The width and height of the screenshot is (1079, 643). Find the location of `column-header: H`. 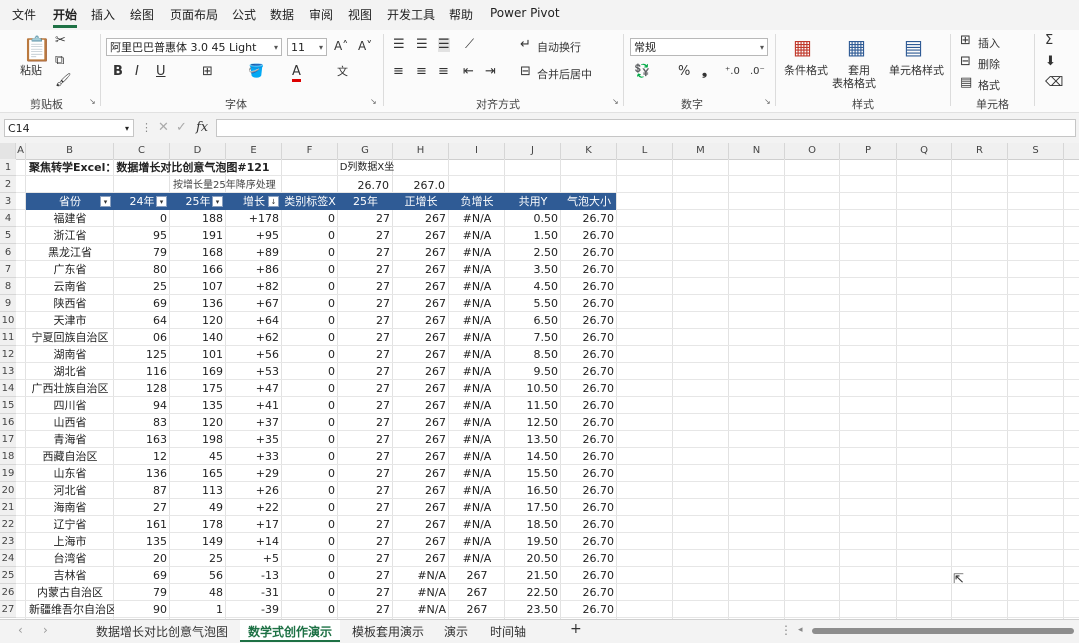

column-header: H is located at coordinates (421, 151).